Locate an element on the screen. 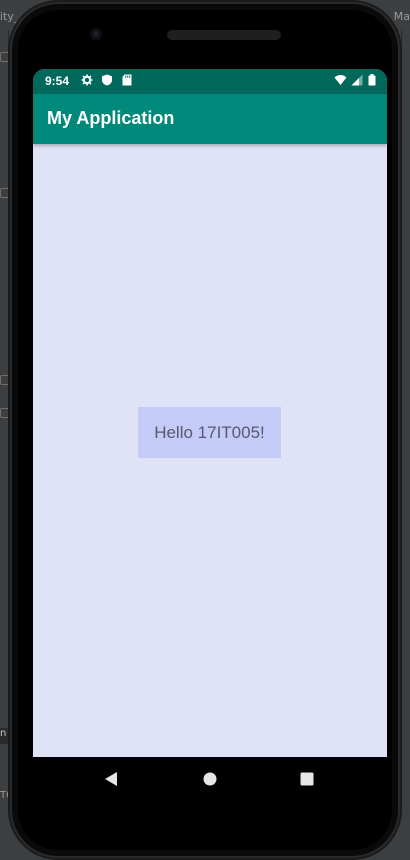  settings-icon is located at coordinates (87, 80).